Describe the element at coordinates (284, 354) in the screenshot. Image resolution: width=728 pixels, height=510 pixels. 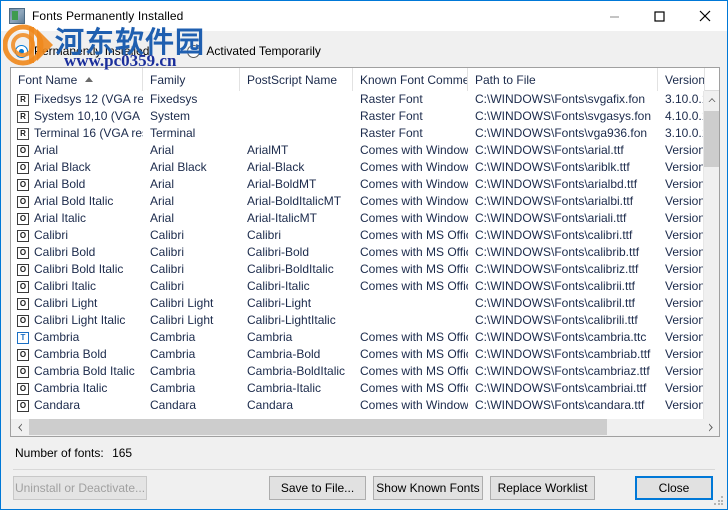
I see `cell-postscript: Cambria-Bold` at that location.